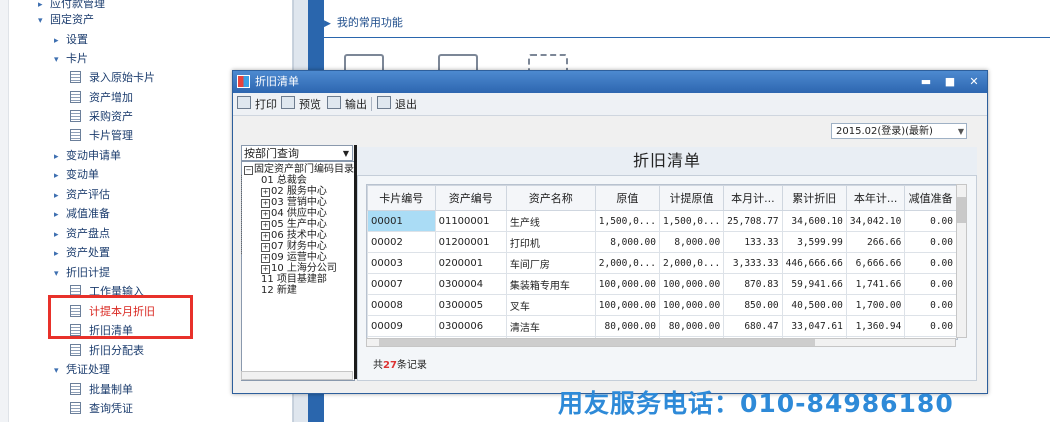  Describe the element at coordinates (87, 155) in the screenshot. I see `nav-item-change-request: ▸ 变动申请单` at that location.